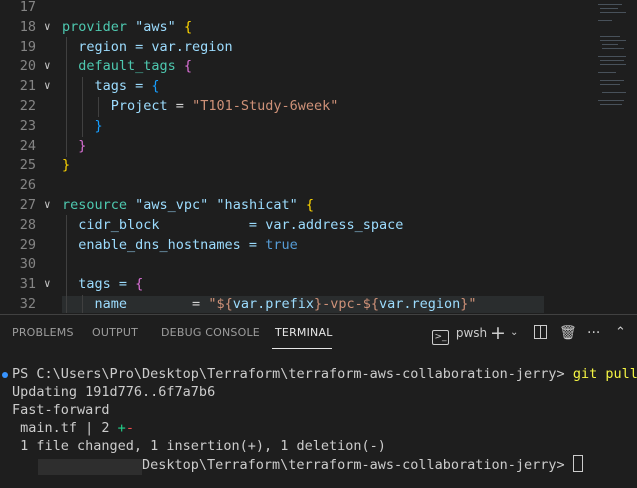 This screenshot has width=637, height=488. Describe the element at coordinates (27, 145) in the screenshot. I see `line-number: 24` at that location.